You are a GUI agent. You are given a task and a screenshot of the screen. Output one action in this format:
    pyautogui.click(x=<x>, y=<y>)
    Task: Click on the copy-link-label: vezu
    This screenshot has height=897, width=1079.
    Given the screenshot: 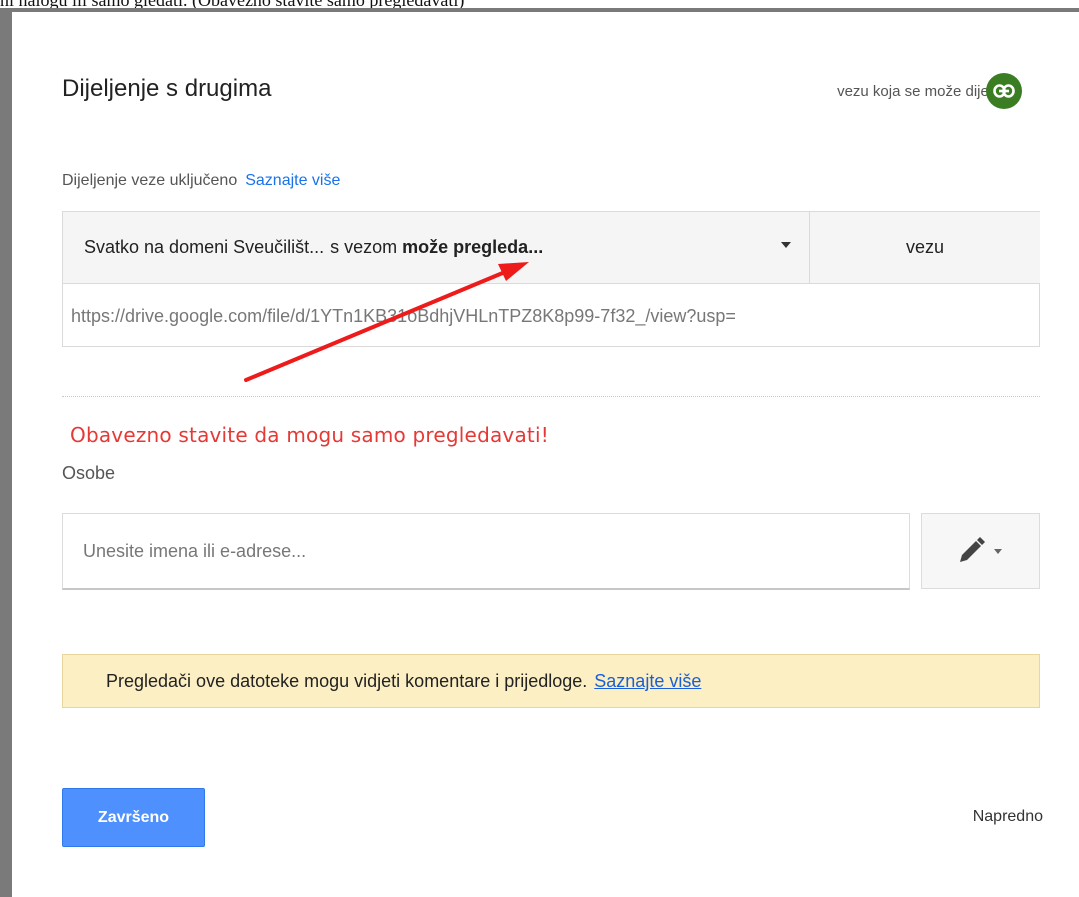 What is the action you would take?
    pyautogui.click(x=925, y=247)
    